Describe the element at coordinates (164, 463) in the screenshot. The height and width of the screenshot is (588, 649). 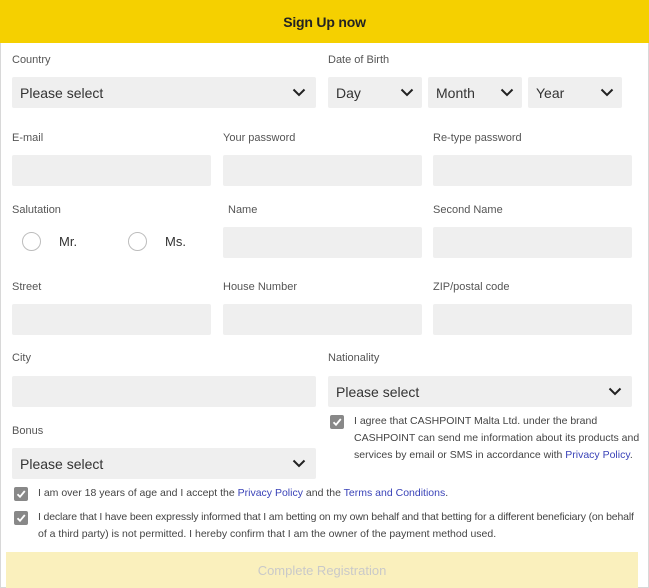
I see `bonus-select: Please select` at that location.